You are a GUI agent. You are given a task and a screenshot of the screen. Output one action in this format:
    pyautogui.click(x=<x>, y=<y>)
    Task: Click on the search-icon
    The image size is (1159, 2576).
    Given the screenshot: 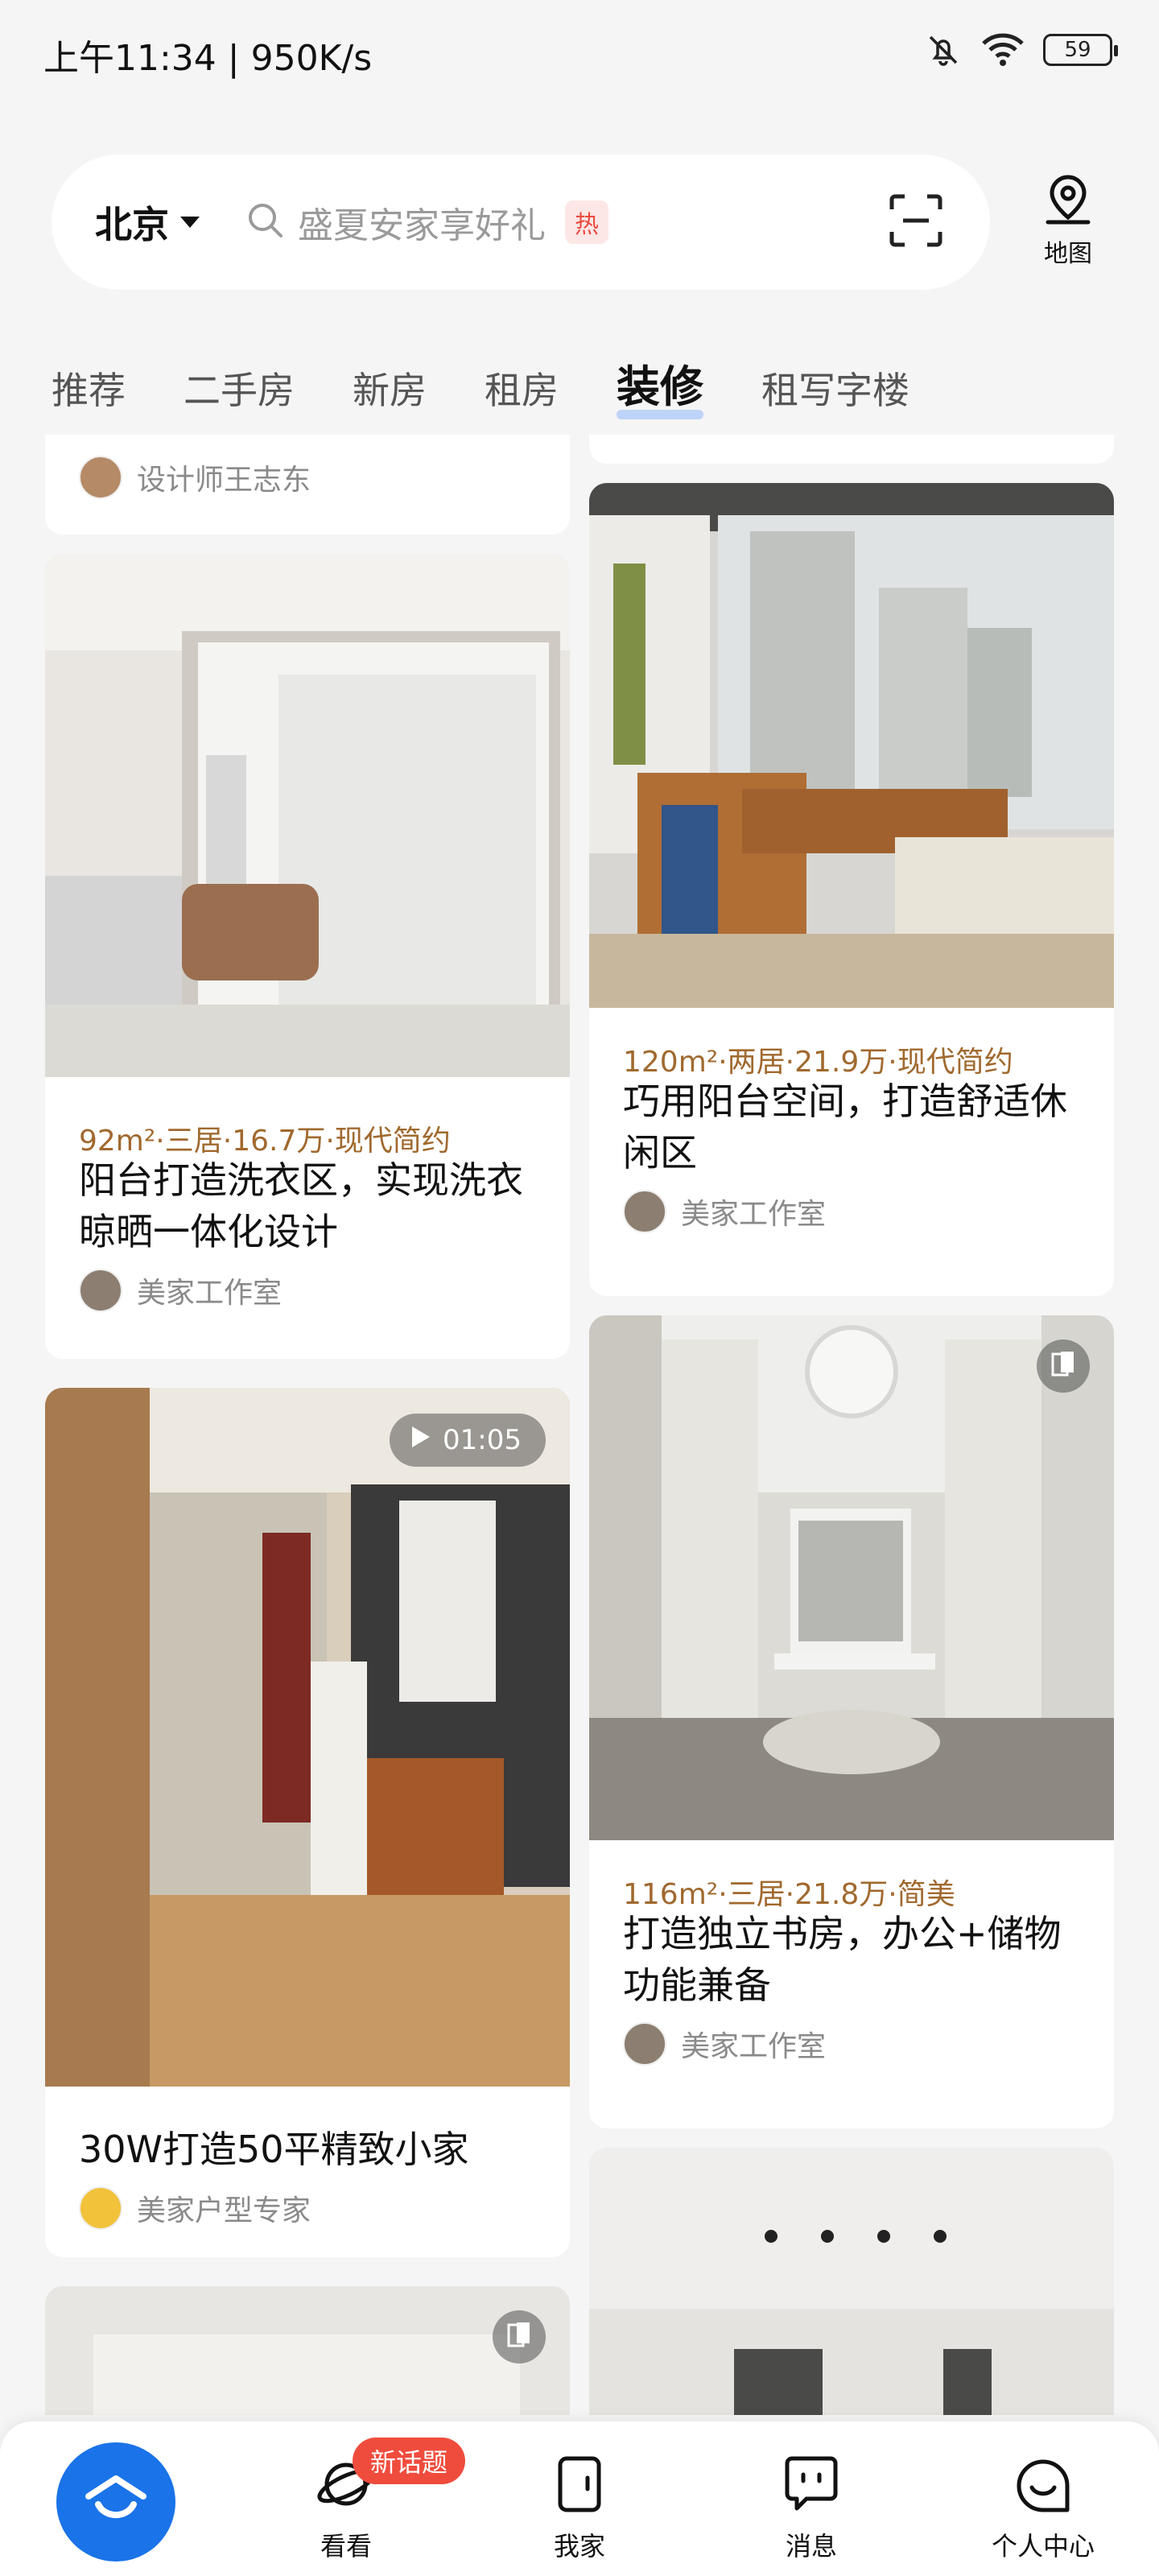 What is the action you would take?
    pyautogui.click(x=266, y=222)
    